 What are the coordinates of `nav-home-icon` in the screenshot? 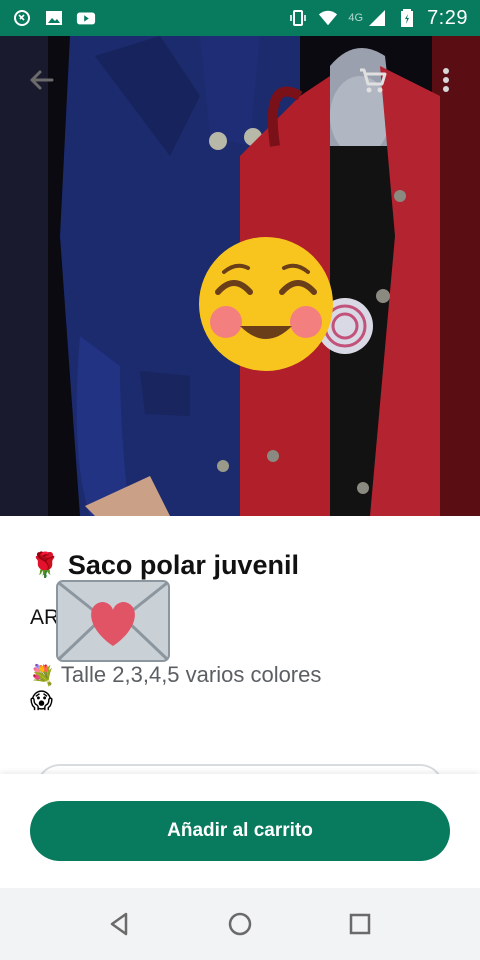 It's located at (240, 924).